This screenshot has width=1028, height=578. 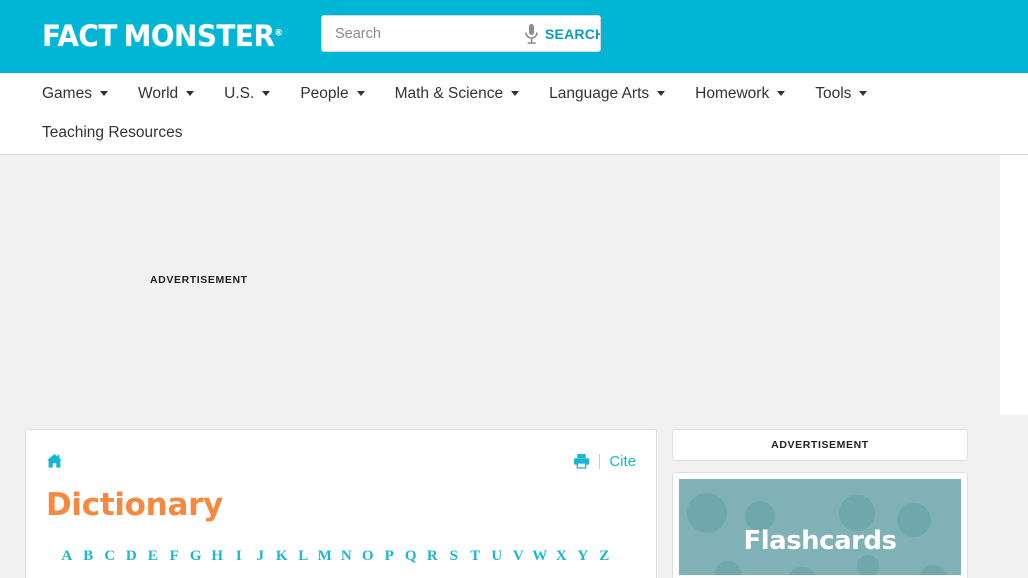 What do you see at coordinates (261, 556) in the screenshot?
I see `alphabet-link-j: J` at bounding box center [261, 556].